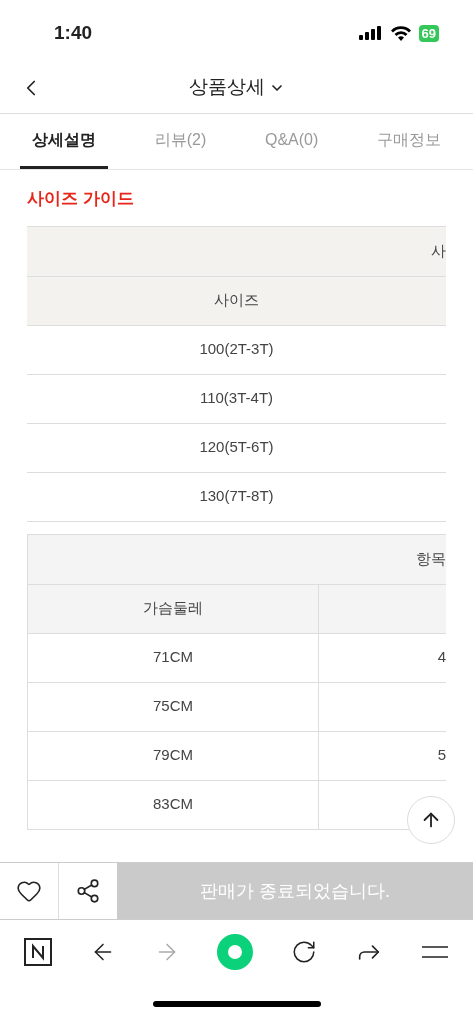  I want to click on section-title: 사이즈 가이드, so click(81, 199).